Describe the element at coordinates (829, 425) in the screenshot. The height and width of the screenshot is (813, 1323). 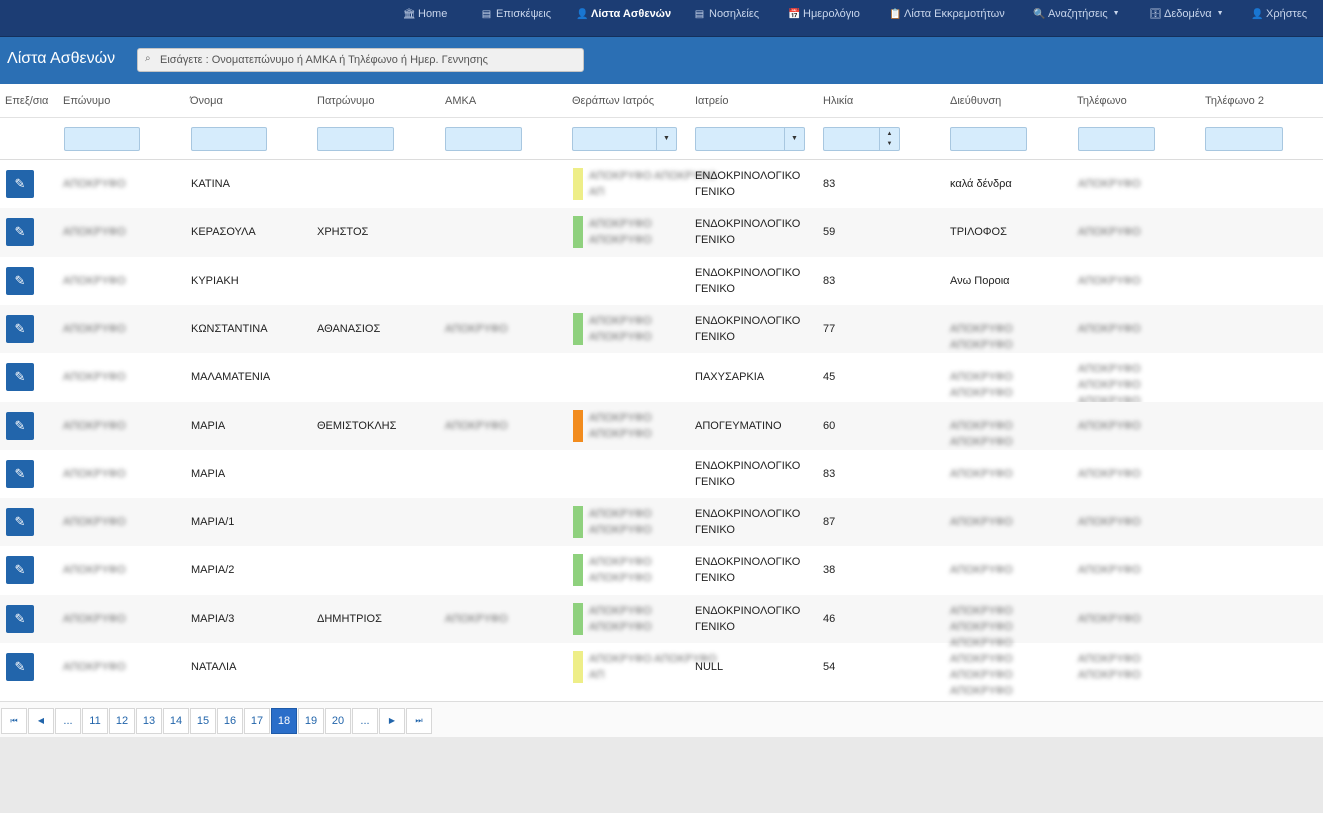
I see `cell-age: 60` at that location.